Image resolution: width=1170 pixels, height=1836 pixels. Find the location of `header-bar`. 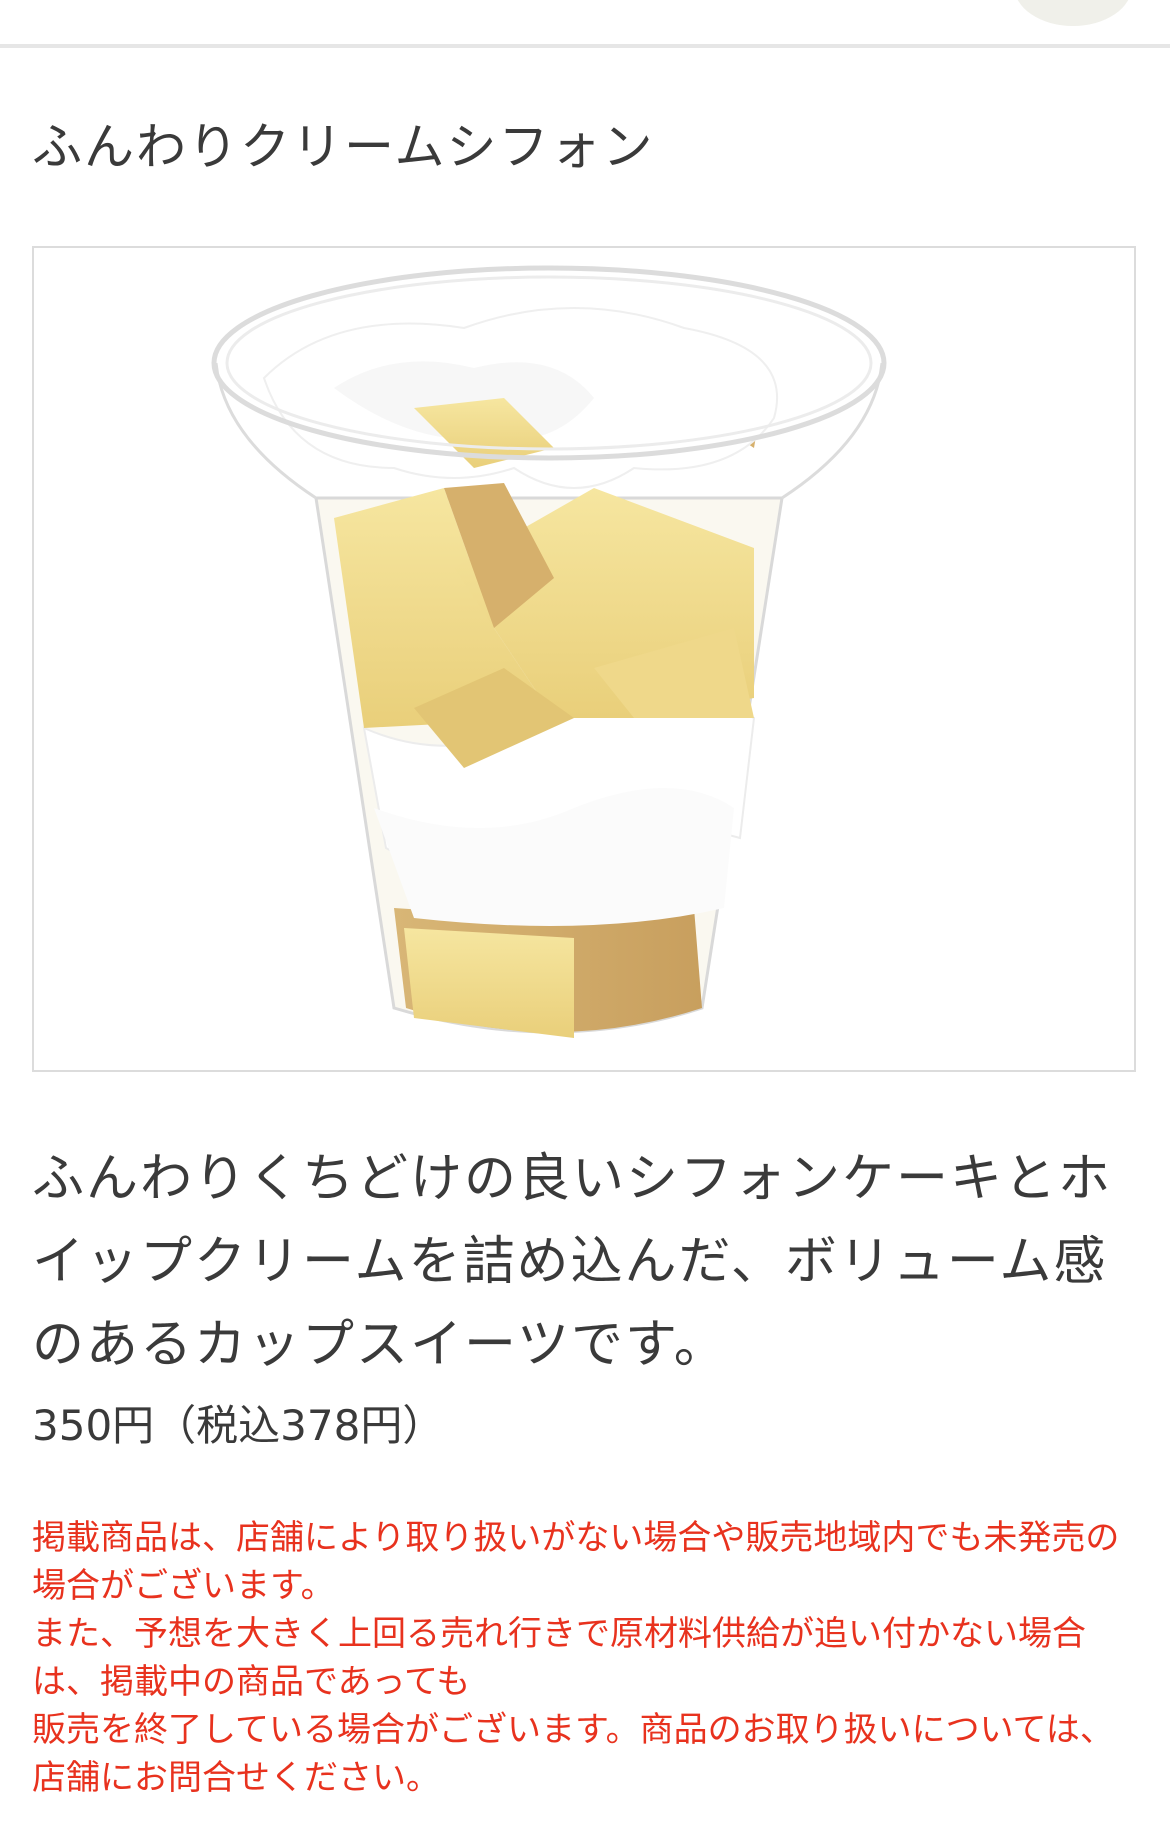

header-bar is located at coordinates (585, 24).